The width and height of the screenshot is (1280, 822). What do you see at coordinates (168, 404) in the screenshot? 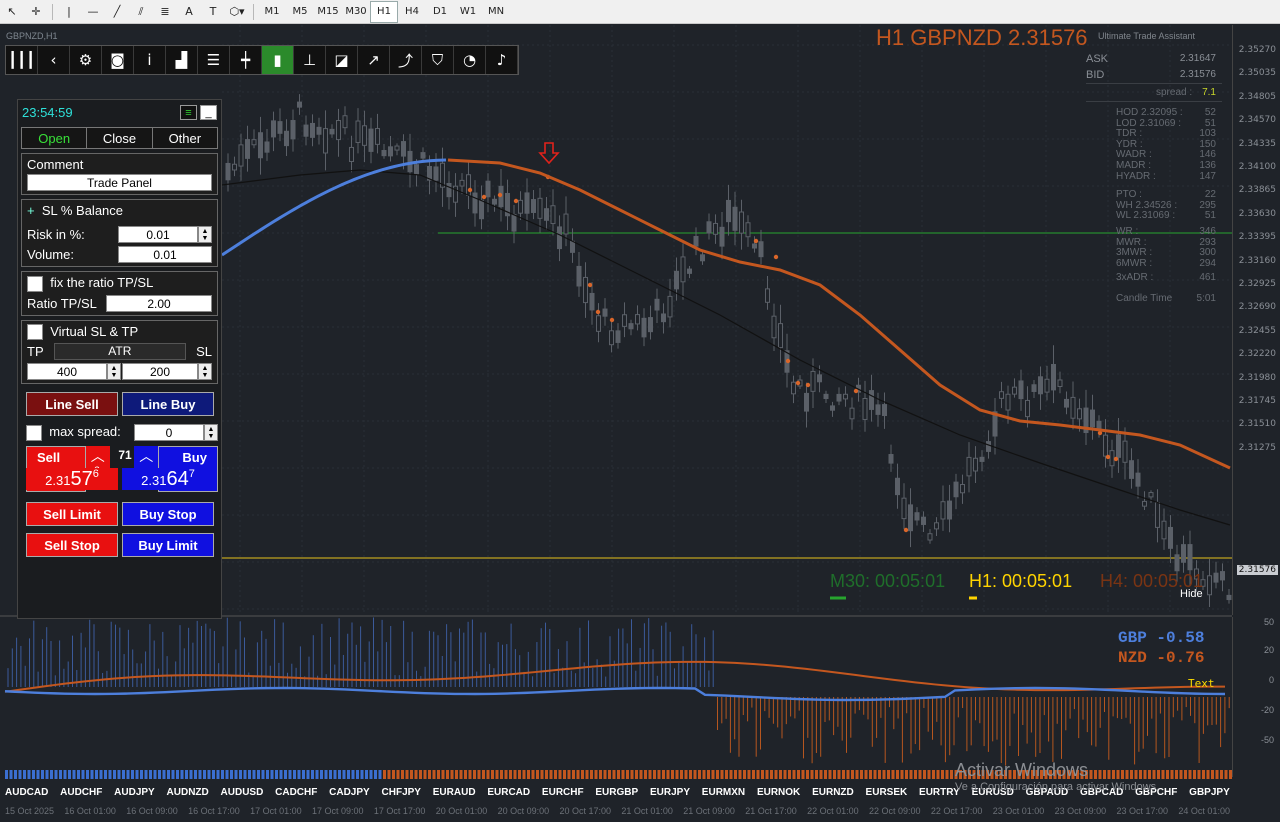
I see `line-buy-button: Line Buy` at bounding box center [168, 404].